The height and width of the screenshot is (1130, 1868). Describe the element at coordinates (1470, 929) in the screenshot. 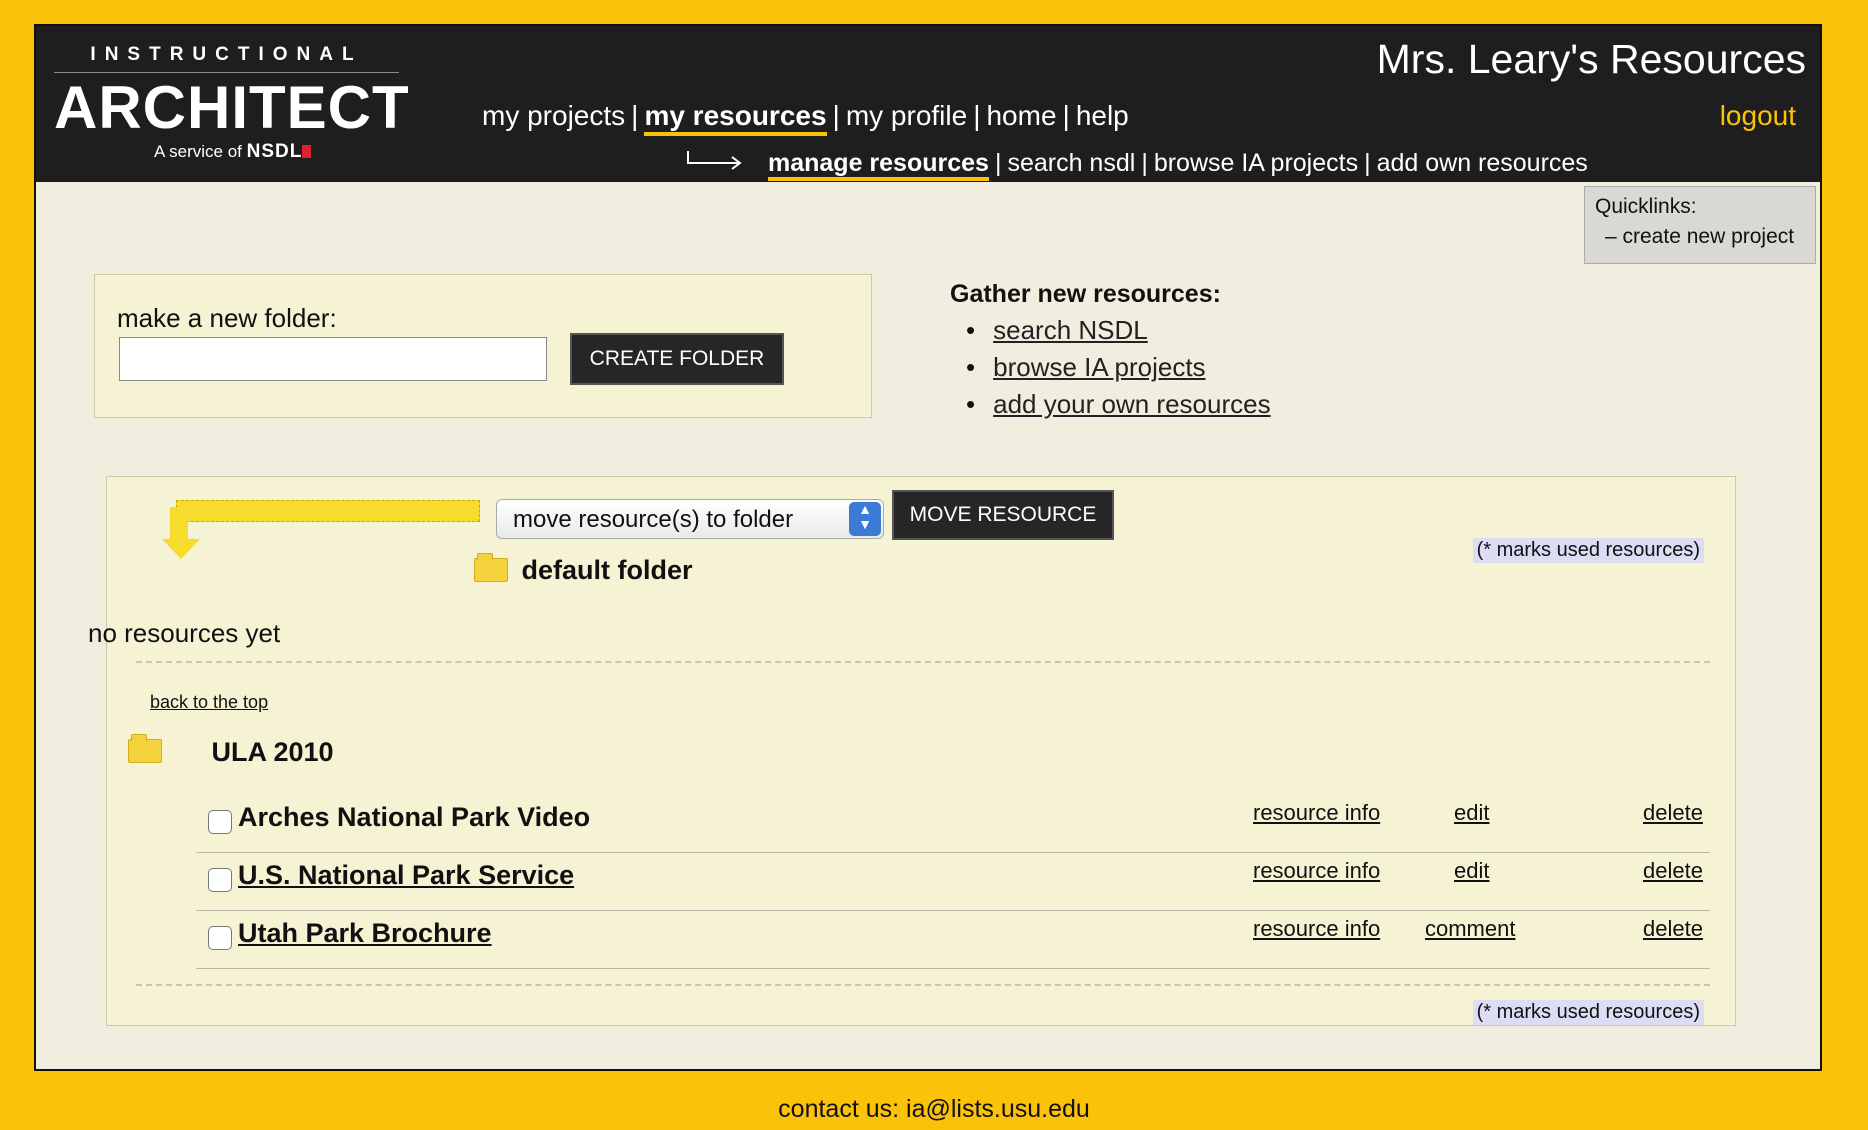

I see `comment-link: comment` at that location.